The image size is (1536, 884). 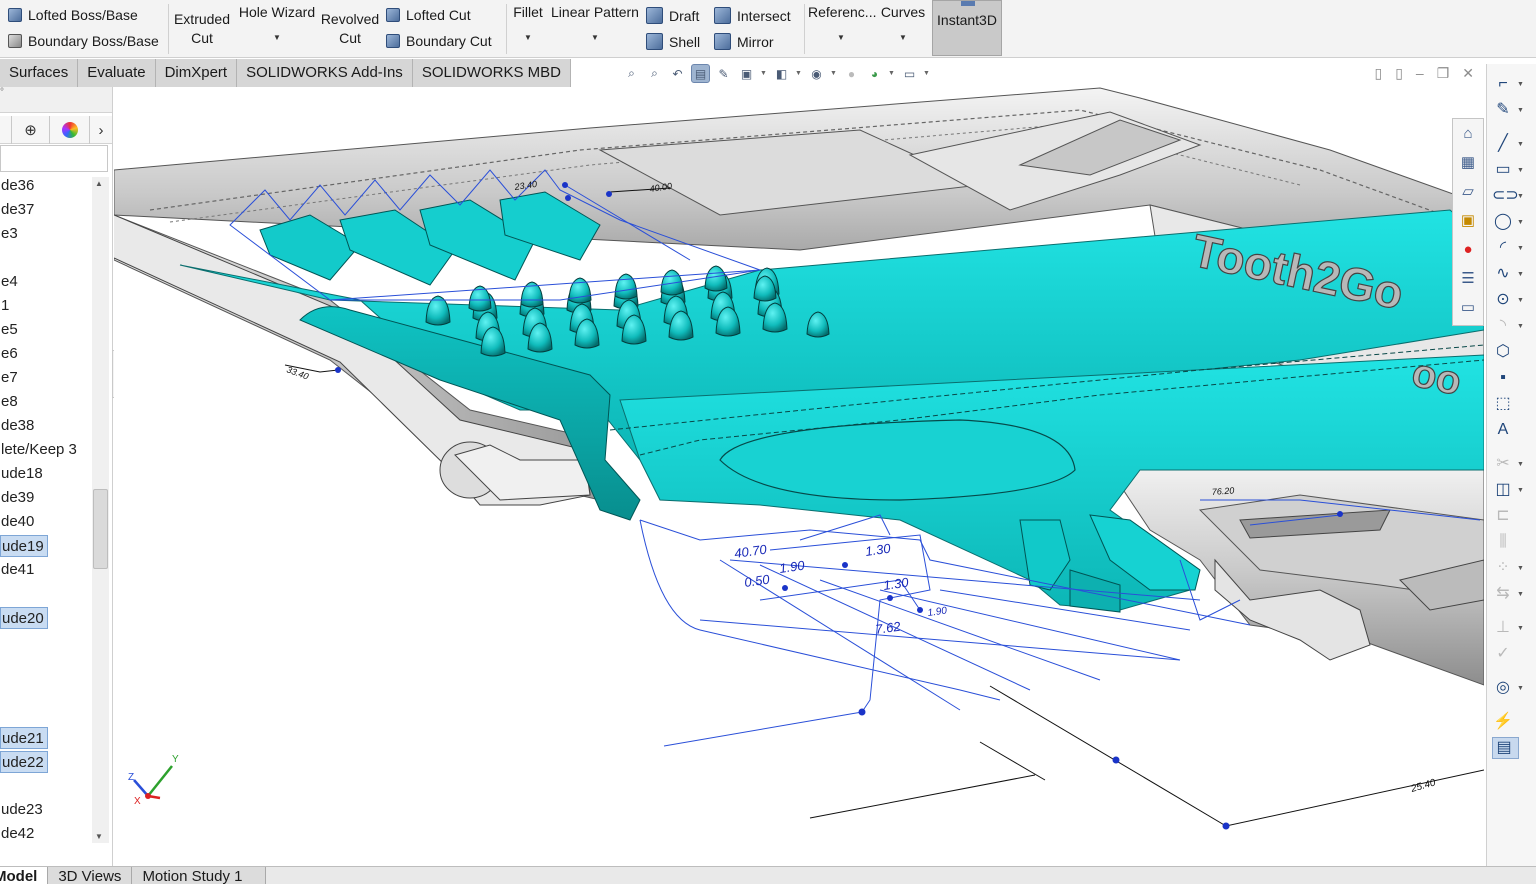 What do you see at coordinates (1512, 430) in the screenshot?
I see `text-button: A` at bounding box center [1512, 430].